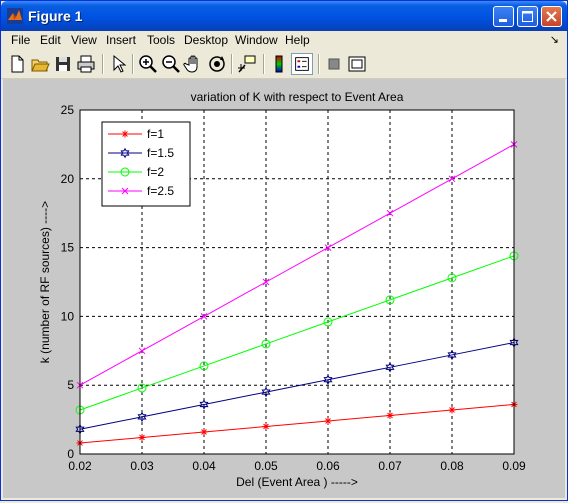 The height and width of the screenshot is (503, 568). I want to click on pan-icon, so click(194, 64).